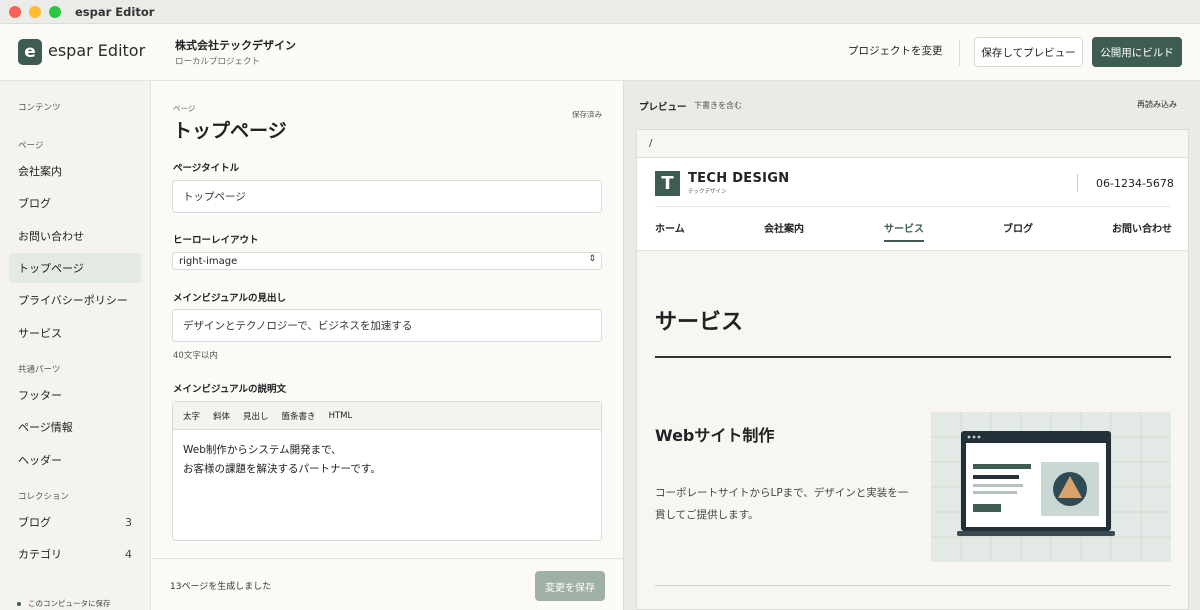 The image size is (1200, 610). What do you see at coordinates (97, 50) in the screenshot?
I see `app-name: espar Editor` at bounding box center [97, 50].